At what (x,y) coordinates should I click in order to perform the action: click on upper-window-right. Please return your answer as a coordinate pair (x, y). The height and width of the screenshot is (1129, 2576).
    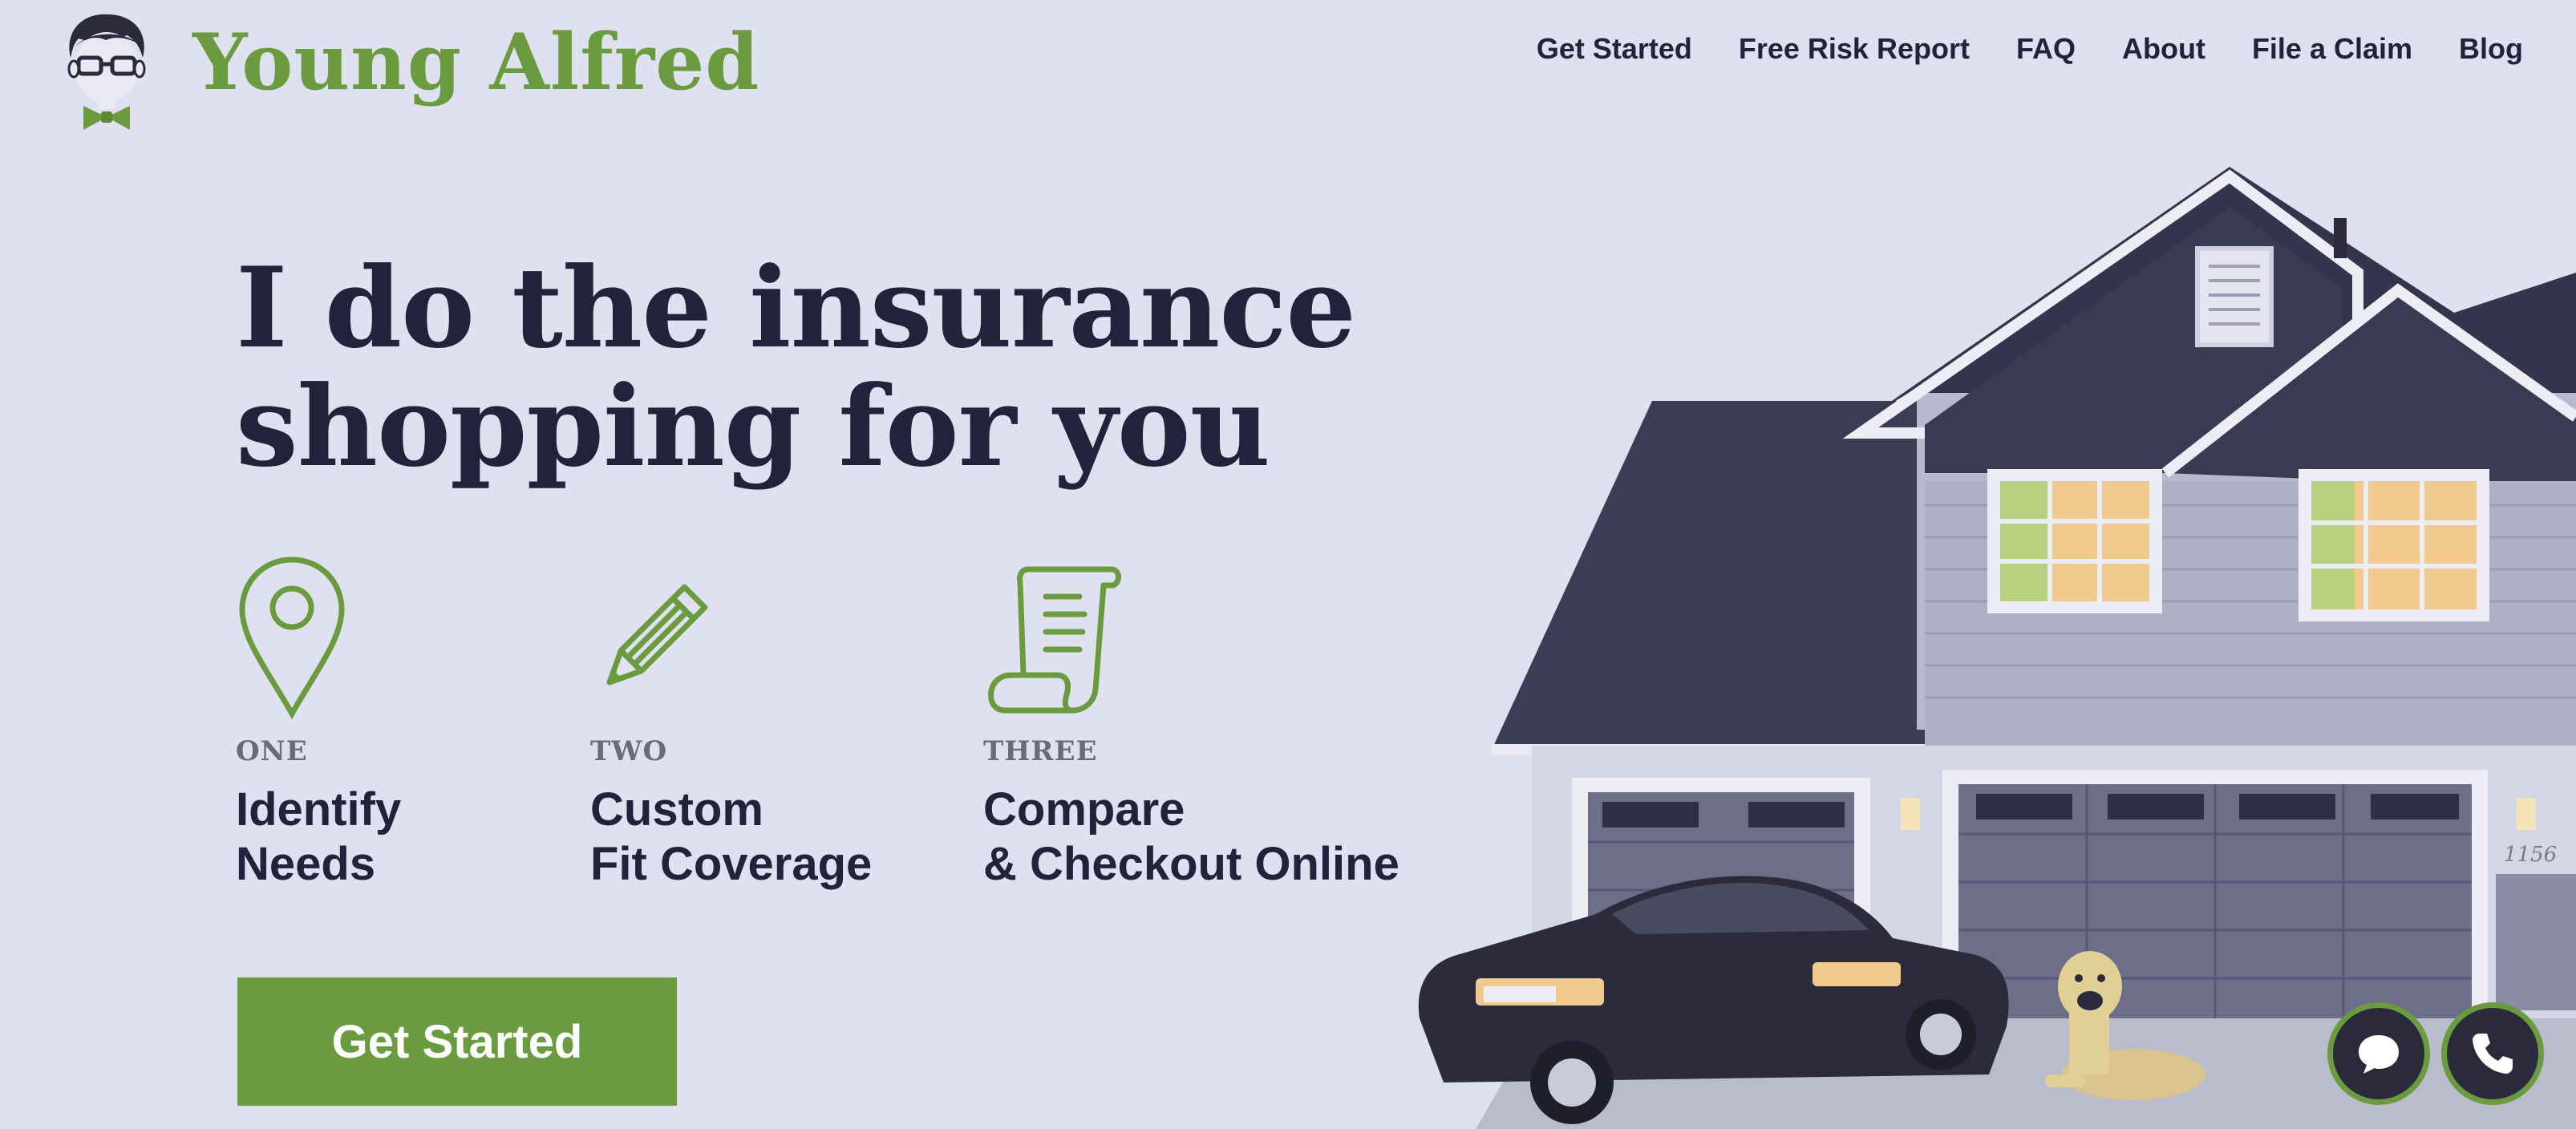
    Looking at the image, I should click on (2394, 545).